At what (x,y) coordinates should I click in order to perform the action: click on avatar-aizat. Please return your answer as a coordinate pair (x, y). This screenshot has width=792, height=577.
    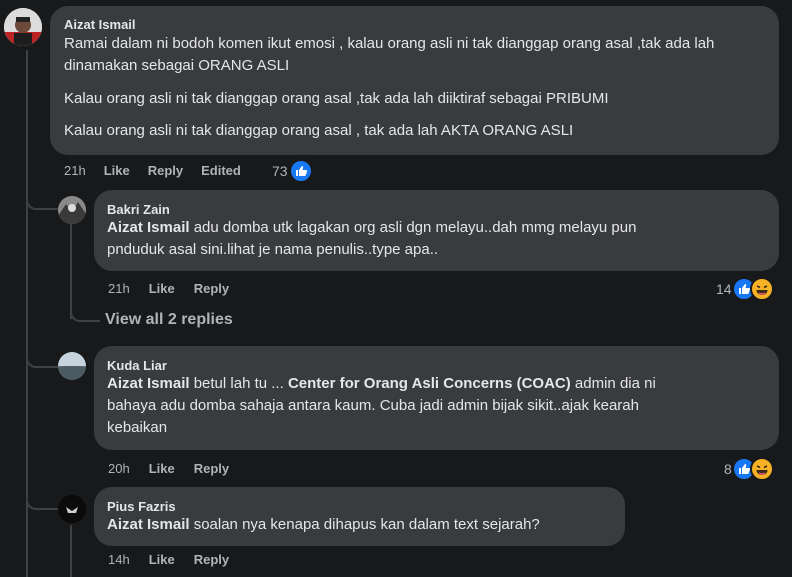
    Looking at the image, I should click on (23, 27).